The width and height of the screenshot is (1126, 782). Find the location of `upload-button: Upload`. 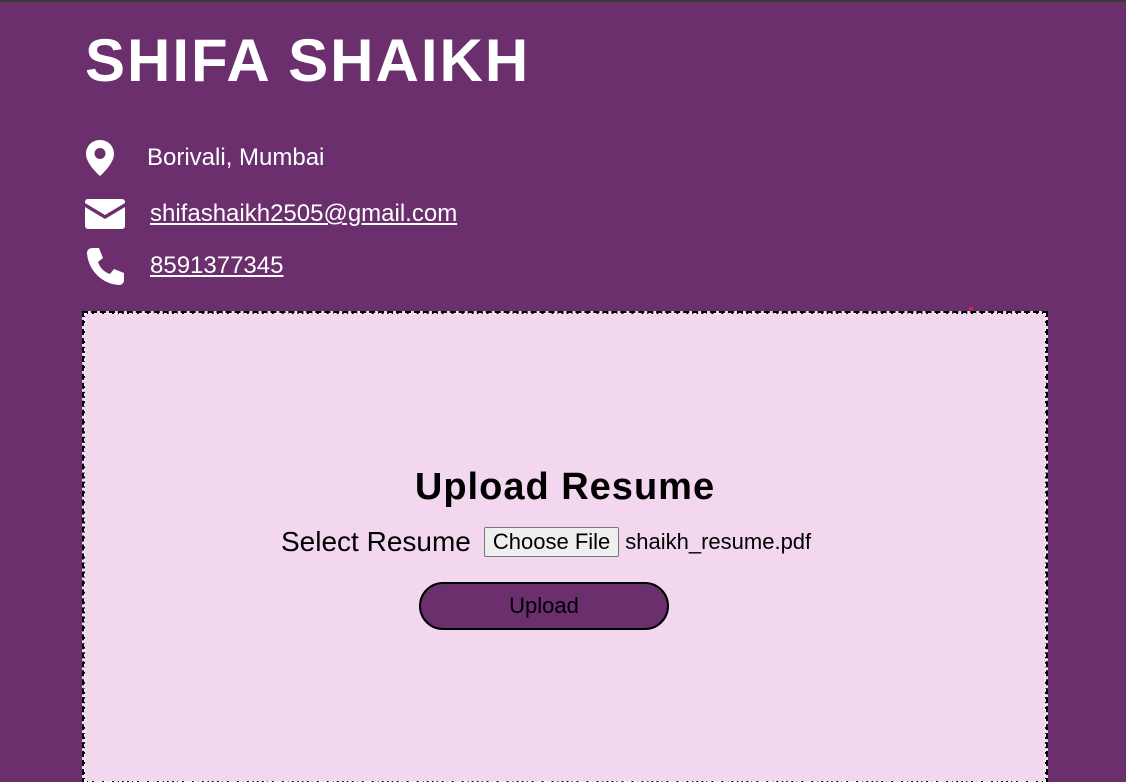

upload-button: Upload is located at coordinates (544, 606).